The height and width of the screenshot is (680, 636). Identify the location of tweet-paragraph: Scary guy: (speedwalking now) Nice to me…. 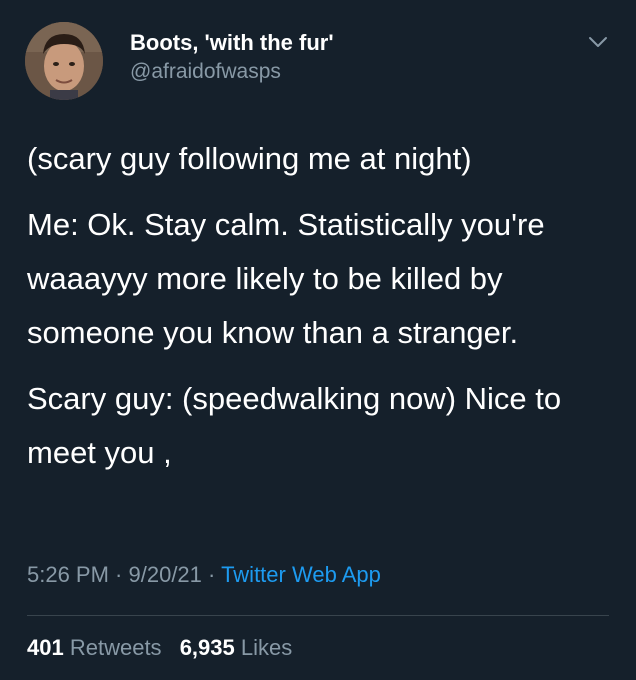
(298, 425).